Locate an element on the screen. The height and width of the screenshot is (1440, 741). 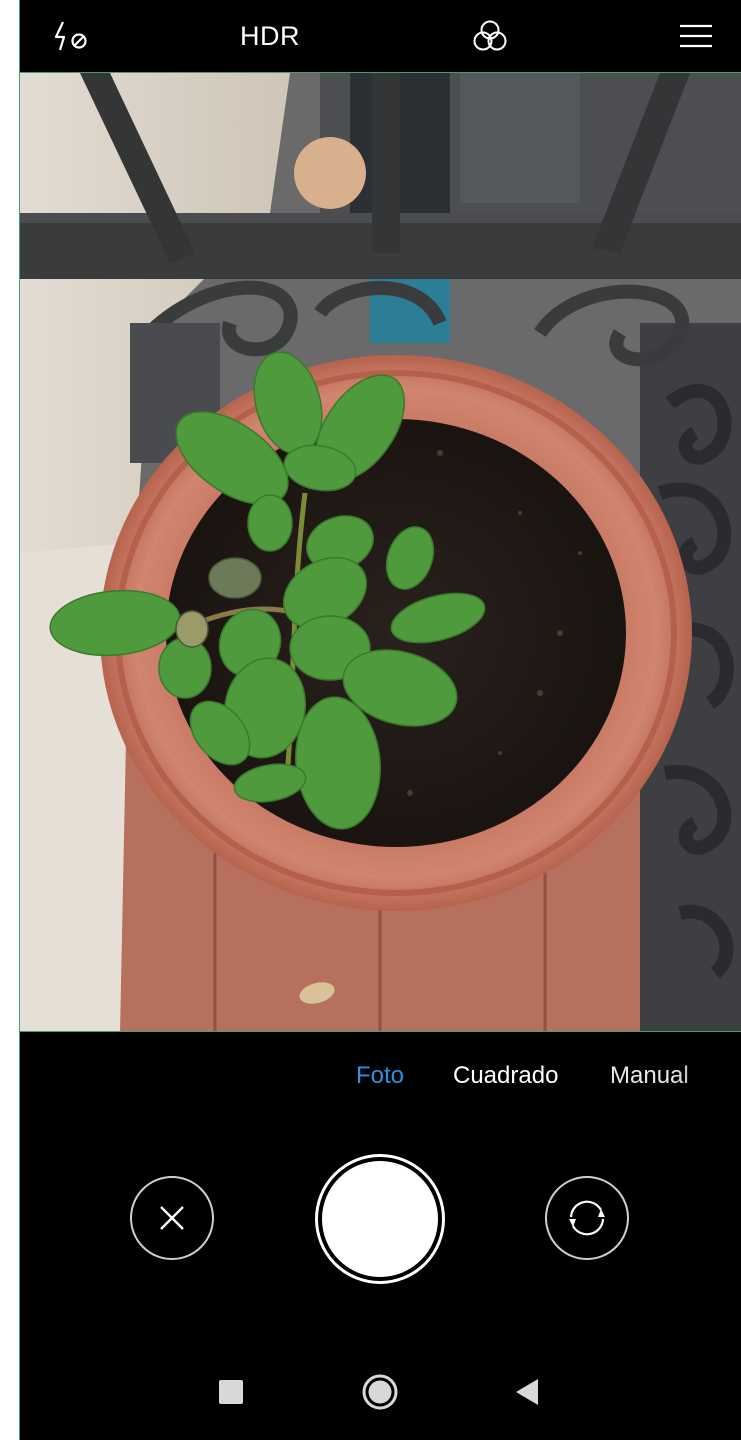
back-button is located at coordinates (527, 1392).